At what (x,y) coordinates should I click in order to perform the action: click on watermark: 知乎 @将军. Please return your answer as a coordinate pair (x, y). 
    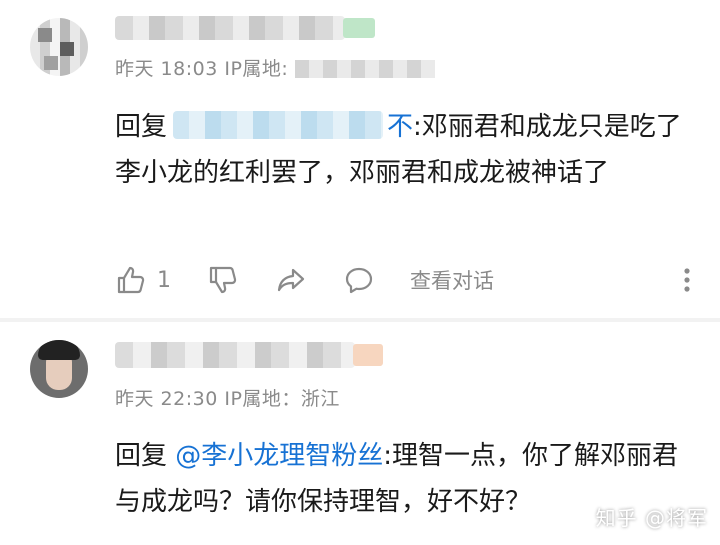
    Looking at the image, I should click on (651, 518).